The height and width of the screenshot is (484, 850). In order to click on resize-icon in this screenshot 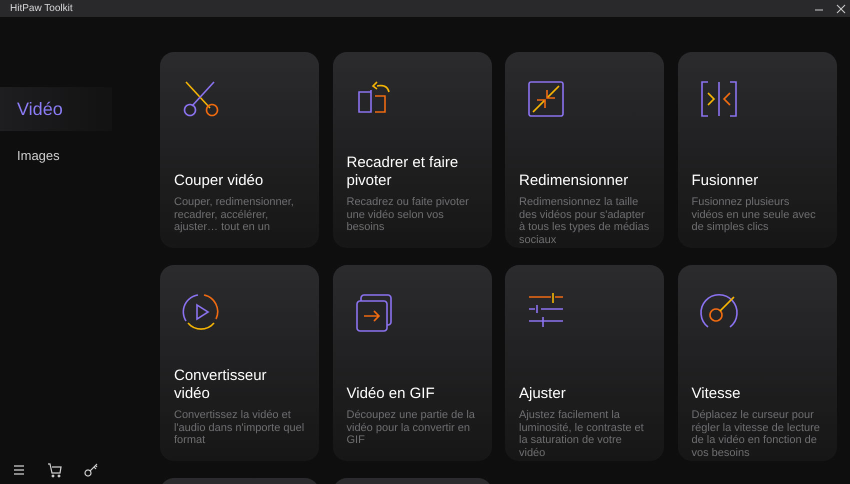, I will do `click(546, 99)`.